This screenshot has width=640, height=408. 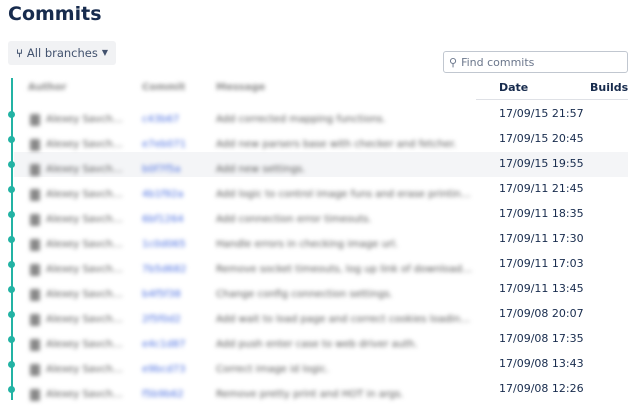 What do you see at coordinates (346, 119) in the screenshot?
I see `commit-message: Add corrected mapping functions.` at bounding box center [346, 119].